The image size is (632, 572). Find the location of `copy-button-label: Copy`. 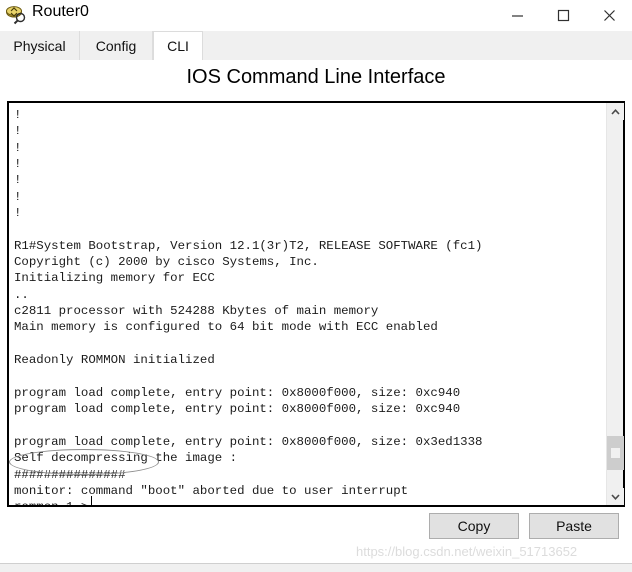

copy-button-label: Copy is located at coordinates (474, 526).